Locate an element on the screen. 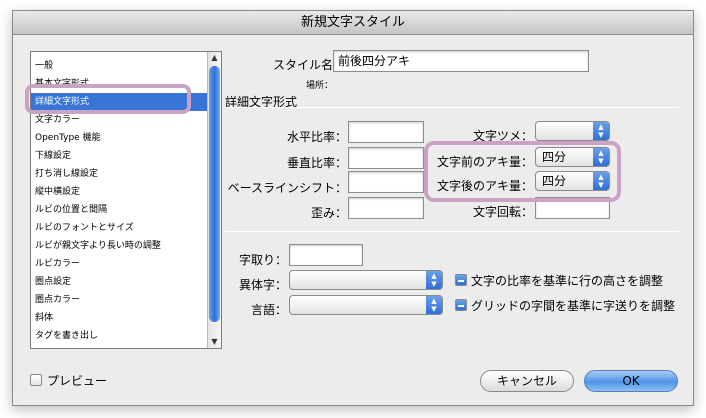  rotation-input is located at coordinates (572, 208).